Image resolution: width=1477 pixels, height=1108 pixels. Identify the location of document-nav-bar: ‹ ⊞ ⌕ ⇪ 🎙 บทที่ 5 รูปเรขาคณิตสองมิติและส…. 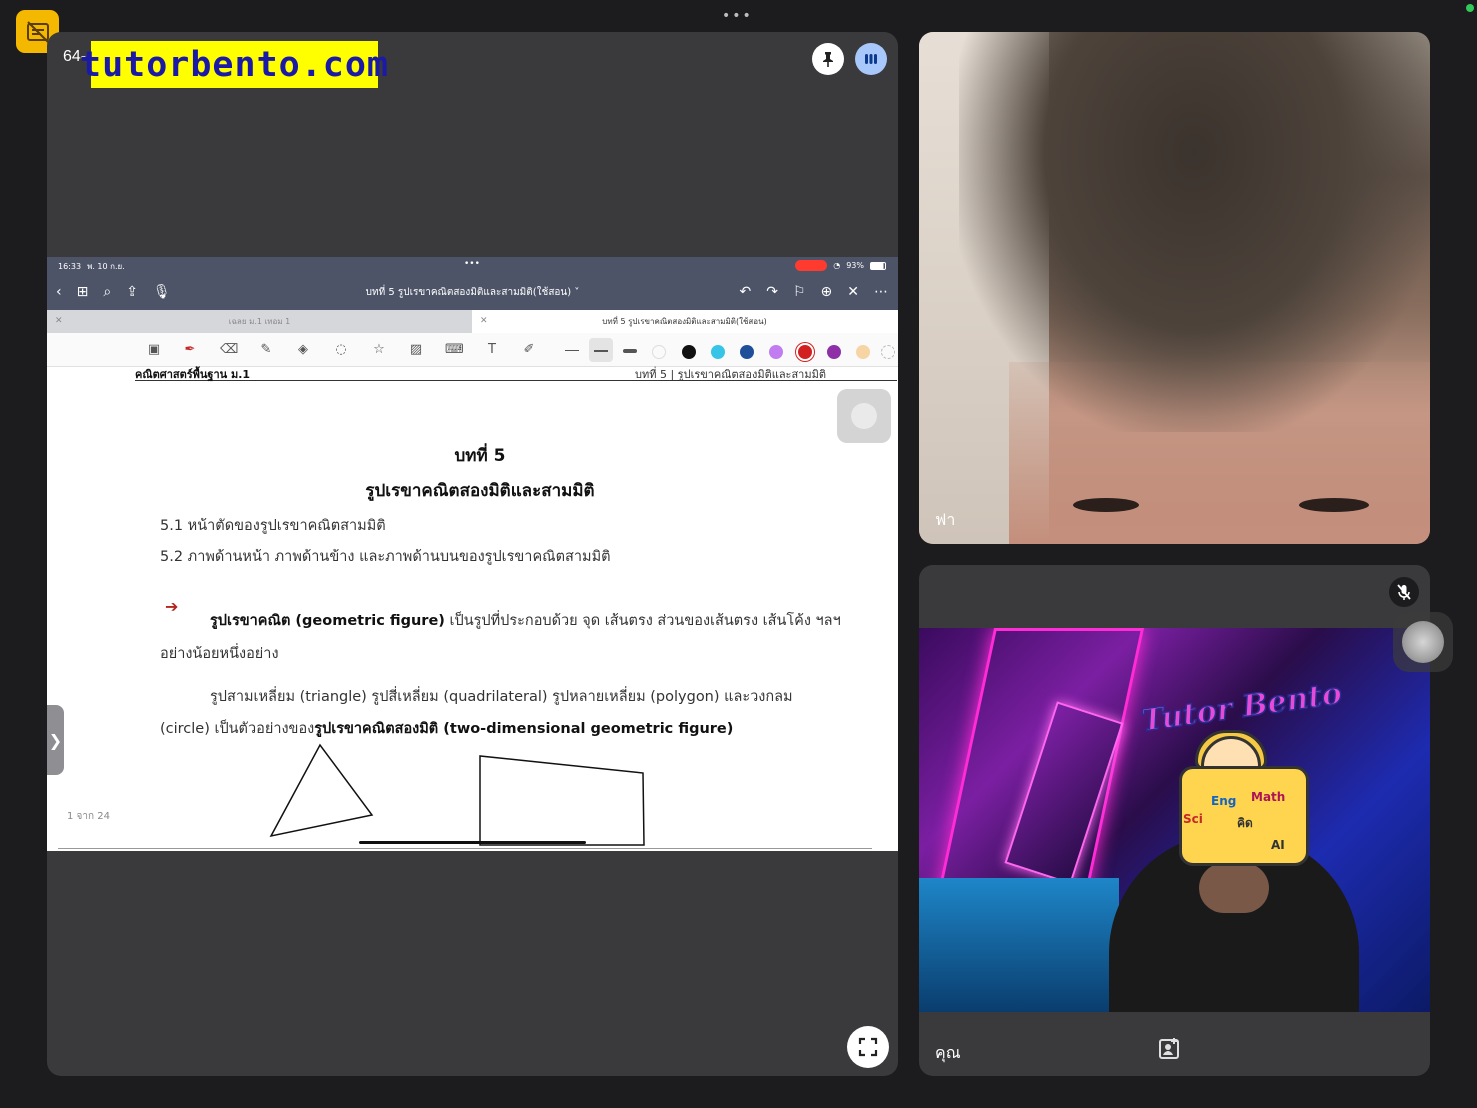
(472, 292).